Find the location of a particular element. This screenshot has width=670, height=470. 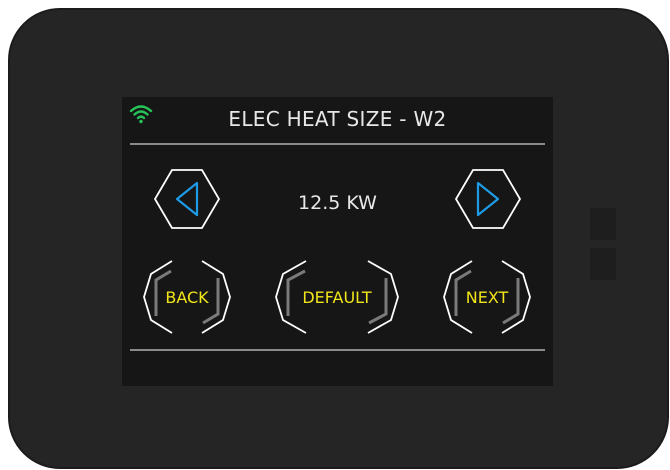

footer-divider is located at coordinates (337, 350).